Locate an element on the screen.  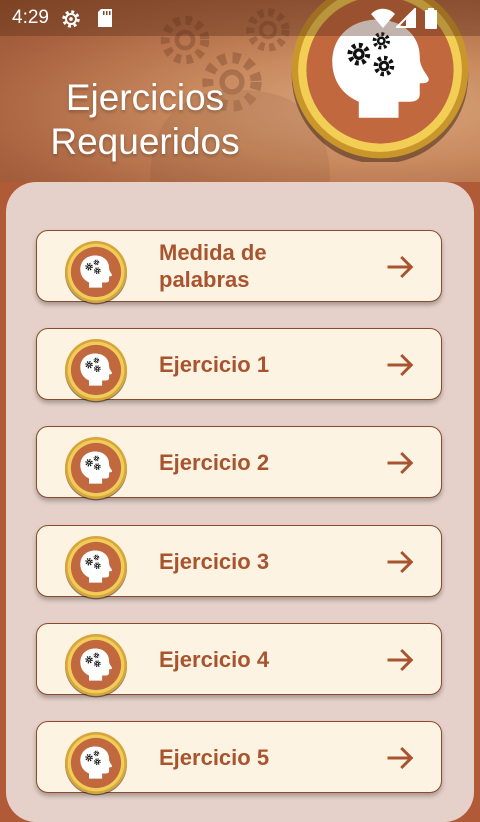
exercise-label: Ejercicio 3 is located at coordinates (214, 561).